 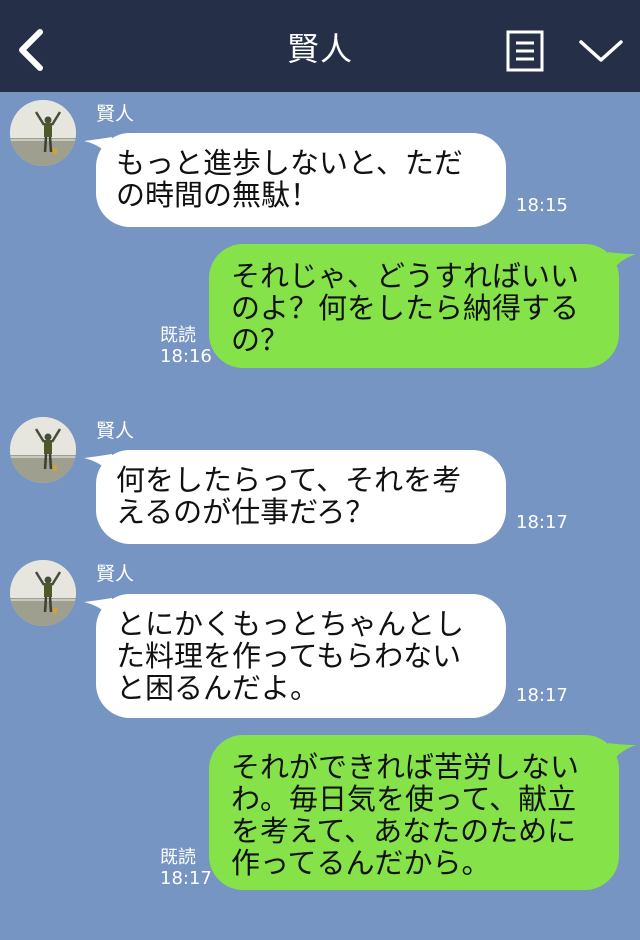 I want to click on note-icon, so click(x=525, y=51).